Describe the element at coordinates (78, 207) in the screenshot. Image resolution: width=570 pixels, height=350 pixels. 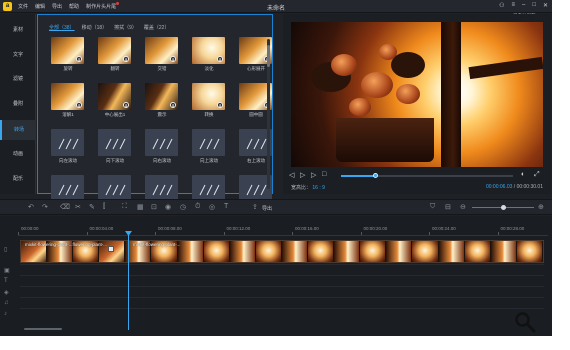
I see `cut-icon: ✂` at that location.